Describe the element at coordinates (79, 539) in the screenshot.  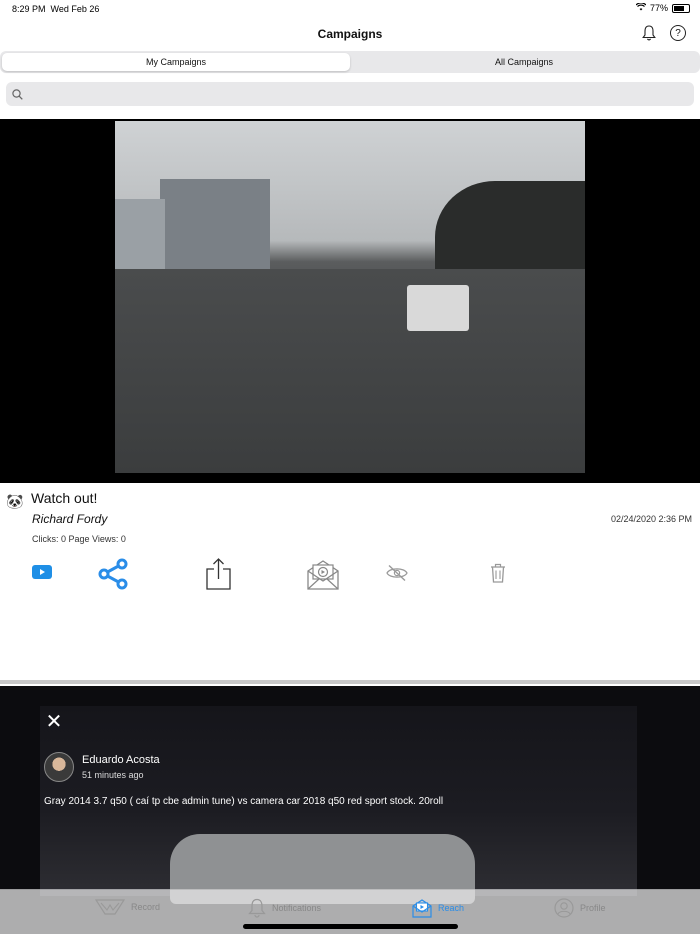
I see `campaign-stats: Clicks: 0 Page Views: 0` at that location.